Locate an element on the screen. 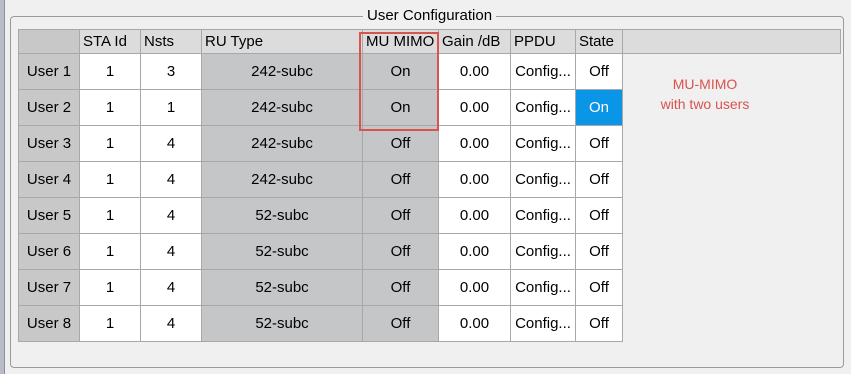 Image resolution: width=851 pixels, height=374 pixels. row-header-user-3: User 3 is located at coordinates (49, 143).